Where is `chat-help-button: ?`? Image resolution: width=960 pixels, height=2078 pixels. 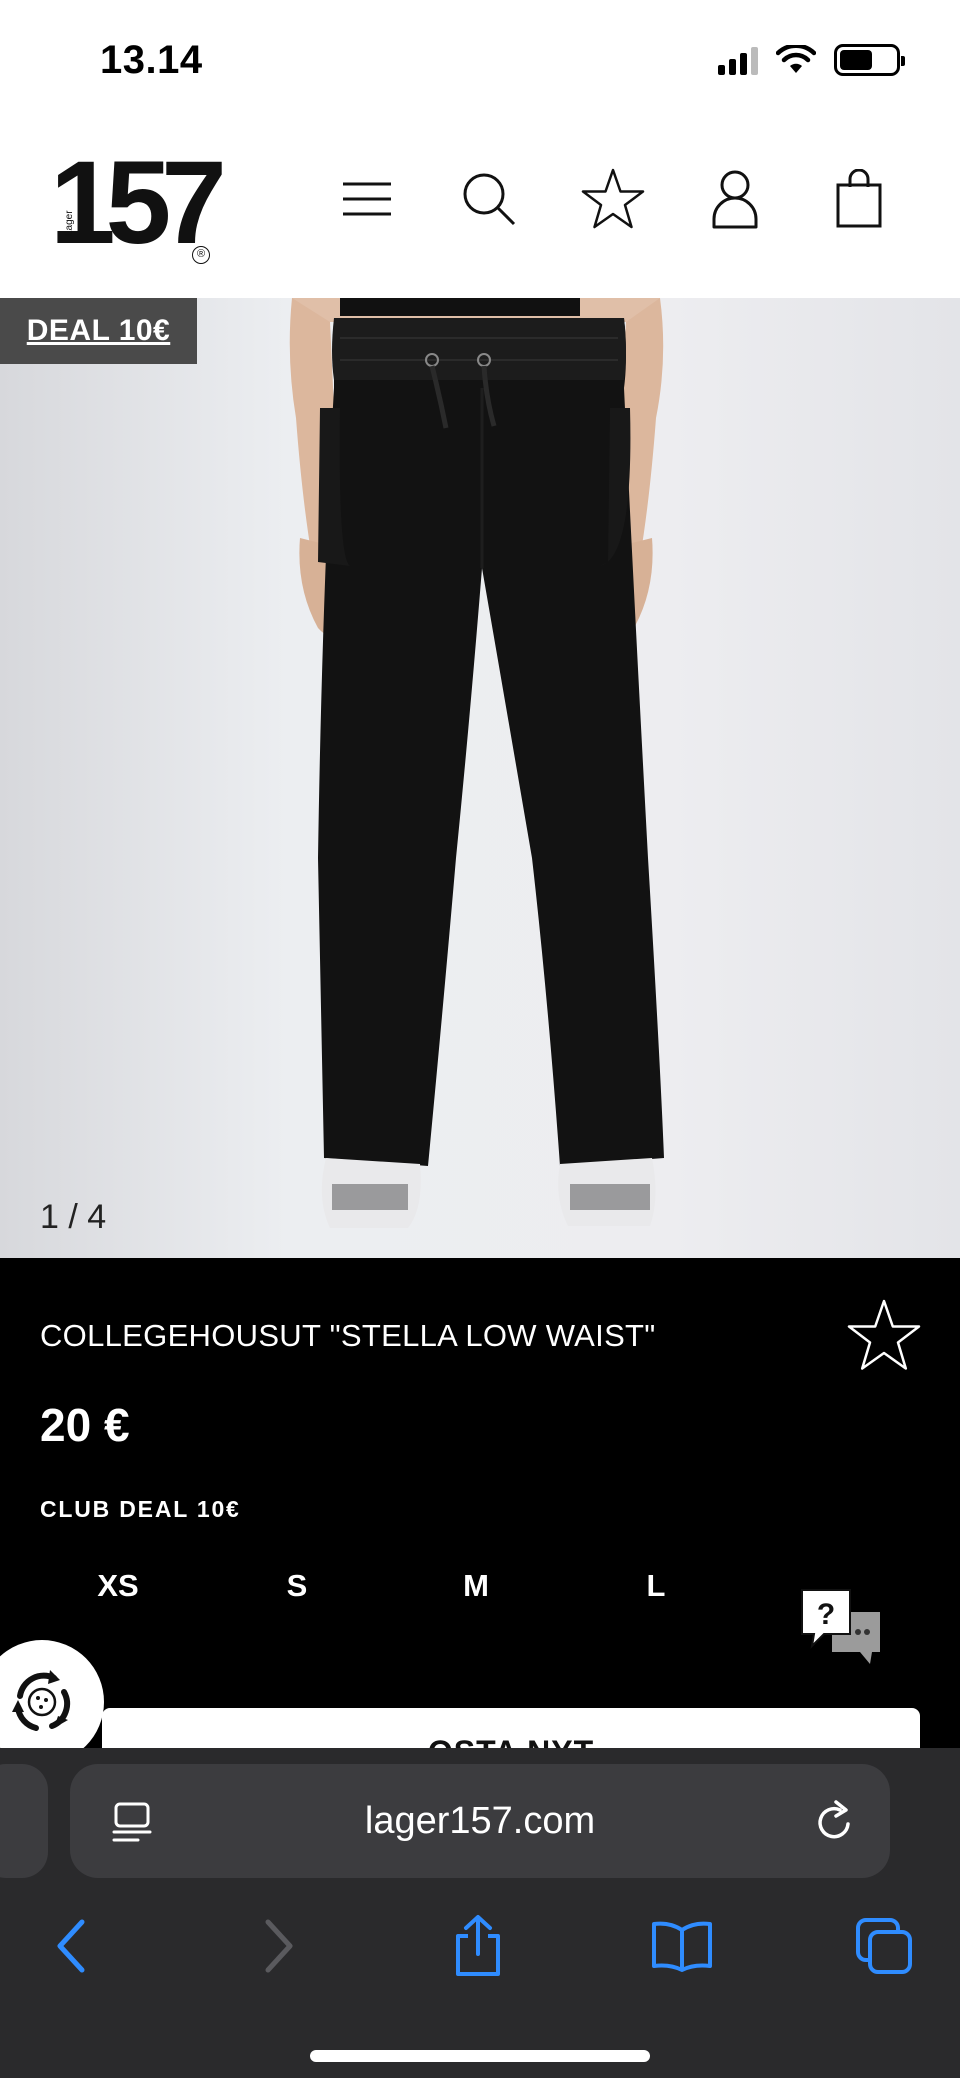 chat-help-button: ? is located at coordinates (842, 1628).